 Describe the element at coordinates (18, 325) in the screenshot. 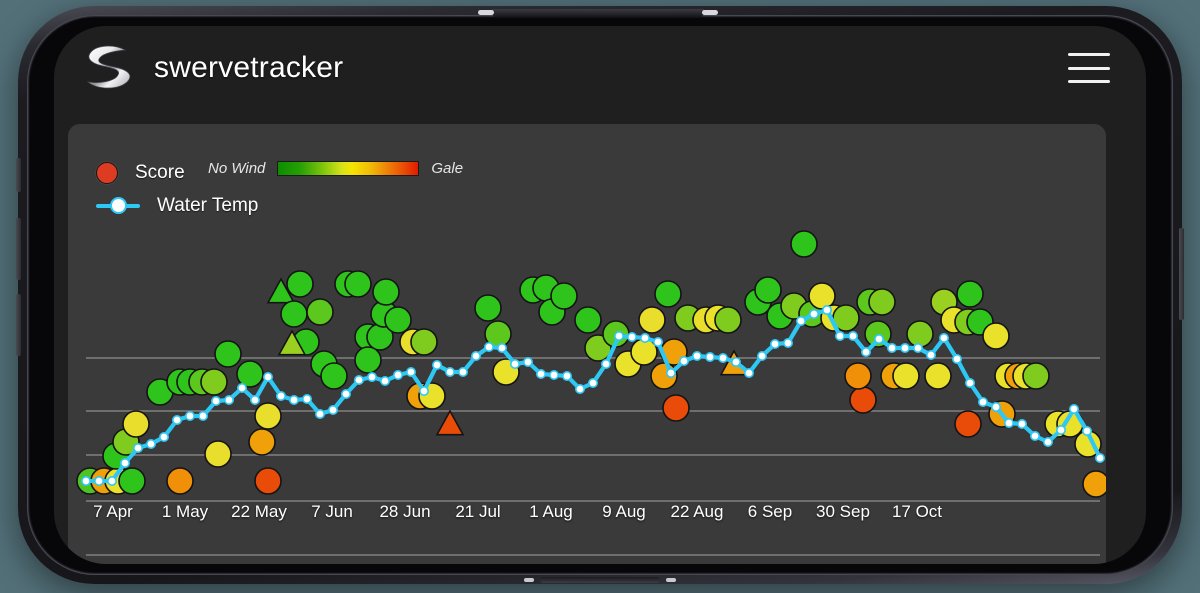

I see `volume-down-button` at that location.